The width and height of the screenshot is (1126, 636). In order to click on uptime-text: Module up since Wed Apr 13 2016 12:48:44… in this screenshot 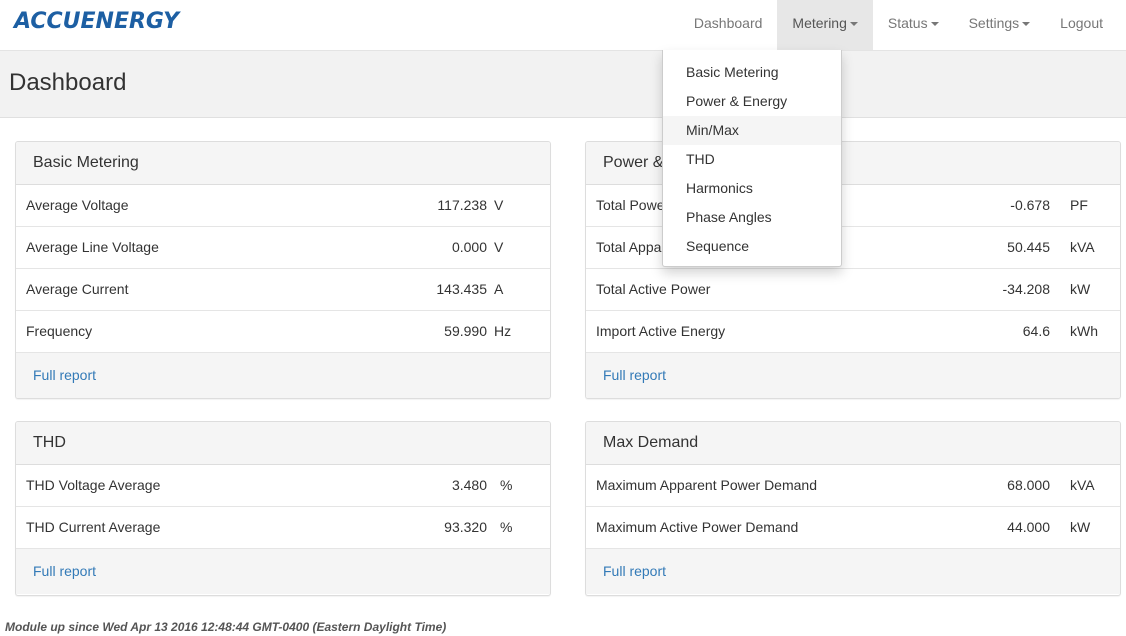, I will do `click(226, 627)`.